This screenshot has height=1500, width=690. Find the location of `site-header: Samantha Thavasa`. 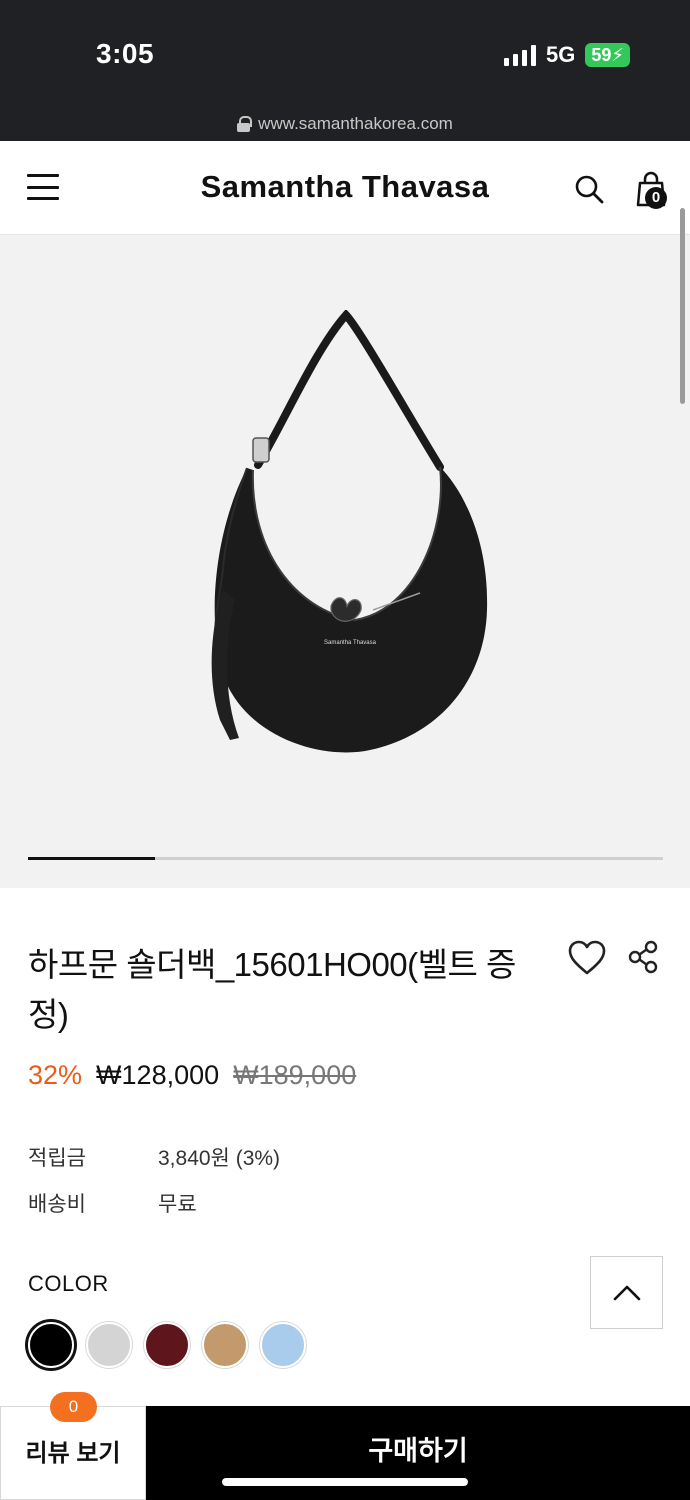

site-header: Samantha Thavasa is located at coordinates (345, 188).